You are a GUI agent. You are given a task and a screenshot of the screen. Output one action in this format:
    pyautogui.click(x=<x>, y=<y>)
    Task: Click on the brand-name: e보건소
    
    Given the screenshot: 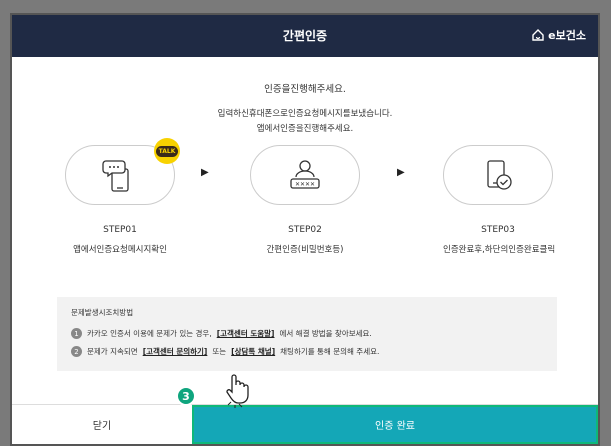 What is the action you would take?
    pyautogui.click(x=567, y=35)
    